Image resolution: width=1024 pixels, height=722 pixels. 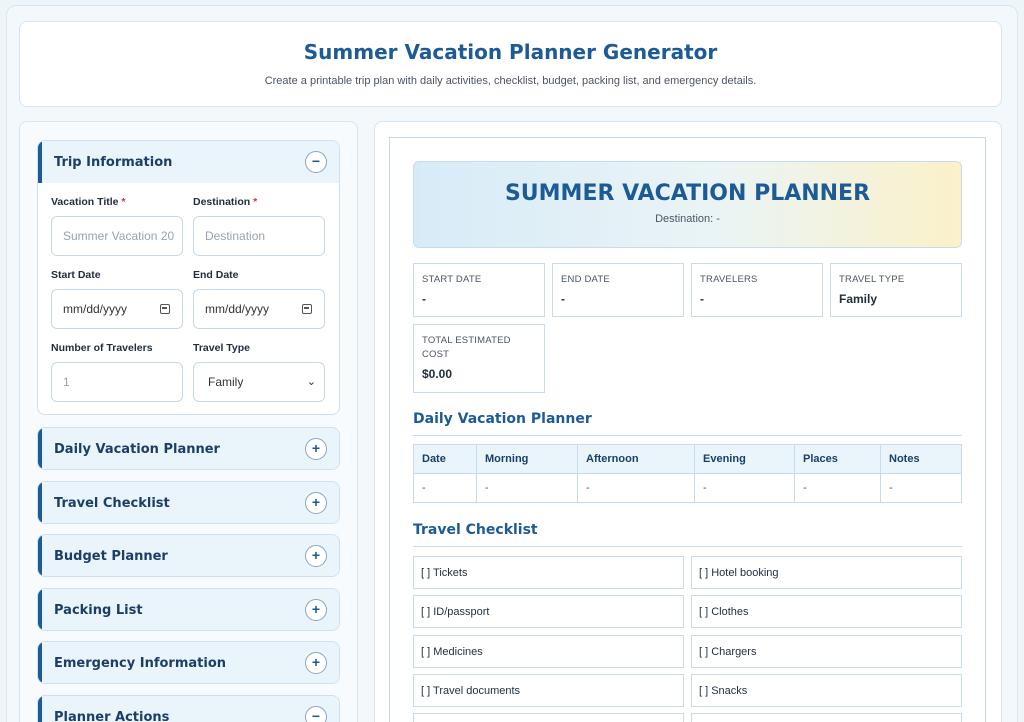 What do you see at coordinates (548, 651) in the screenshot?
I see `checklist-item: [ ] Medicines` at bounding box center [548, 651].